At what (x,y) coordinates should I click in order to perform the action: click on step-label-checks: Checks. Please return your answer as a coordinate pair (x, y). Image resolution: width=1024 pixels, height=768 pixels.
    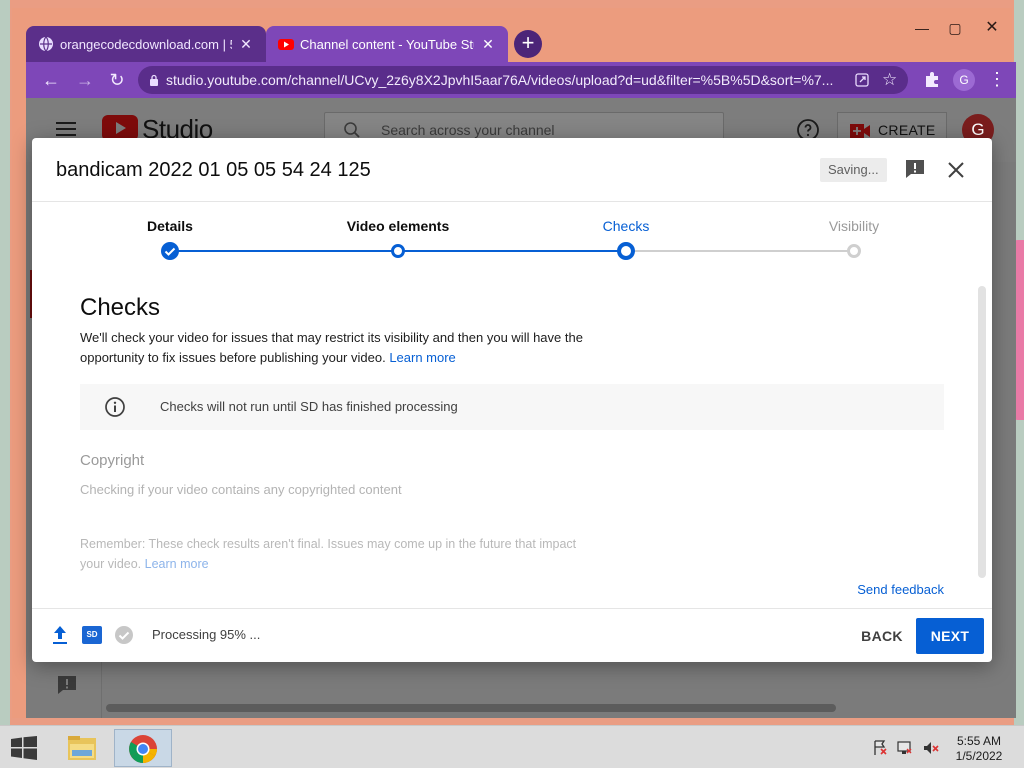
    Looking at the image, I should click on (626, 226).